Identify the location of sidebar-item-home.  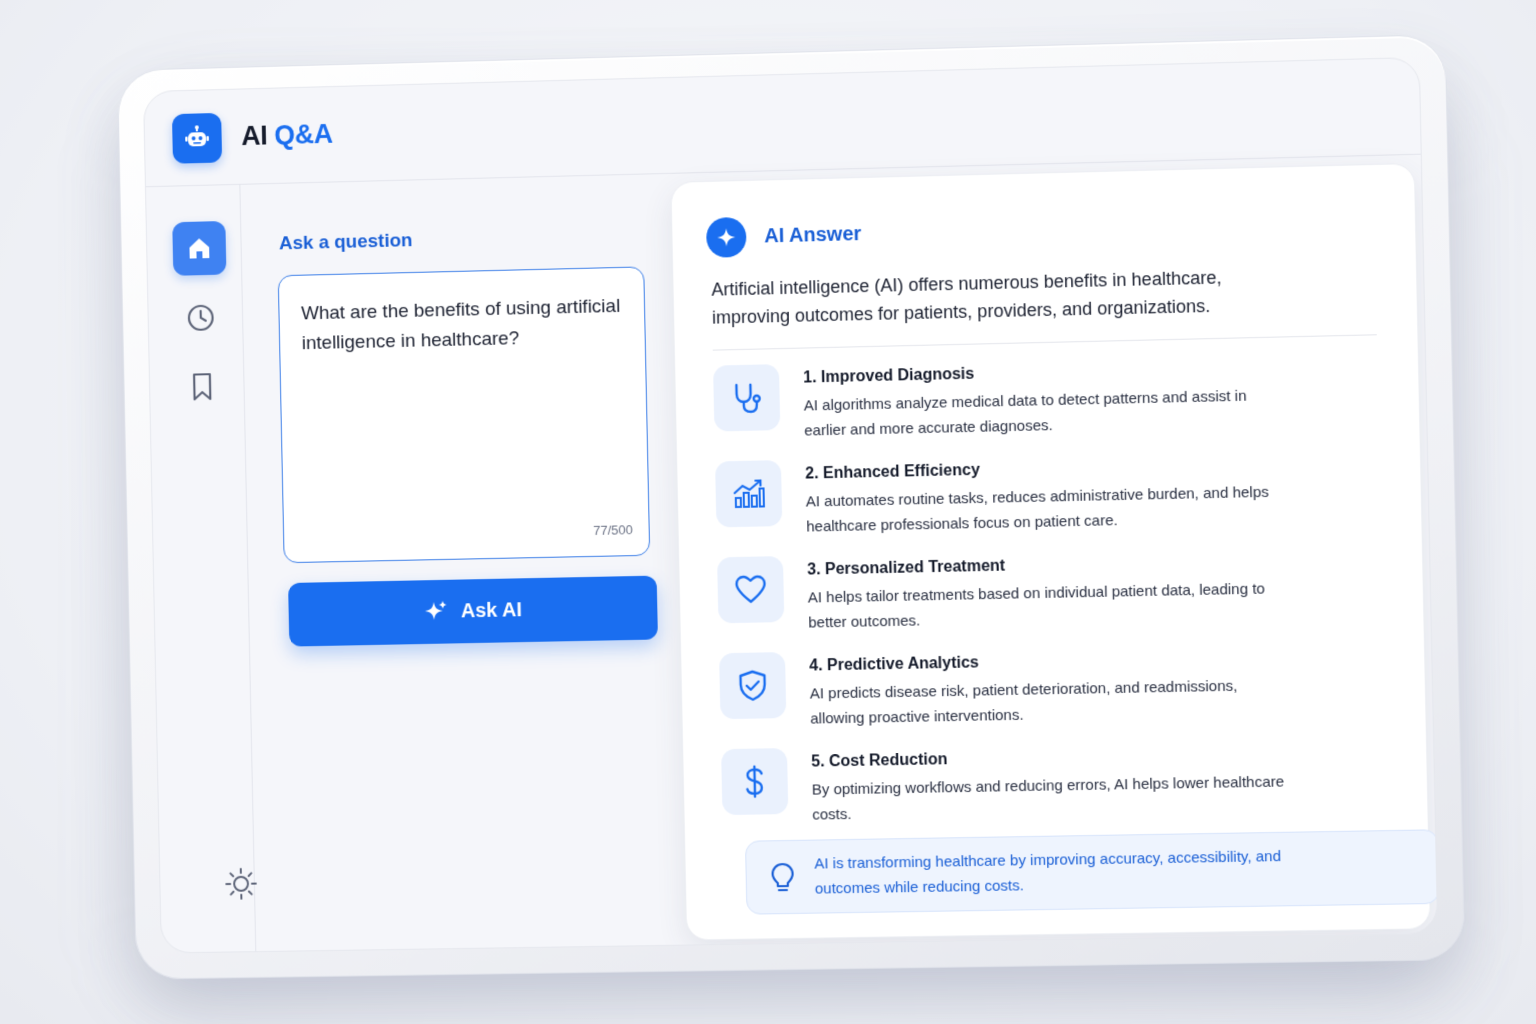
(199, 248).